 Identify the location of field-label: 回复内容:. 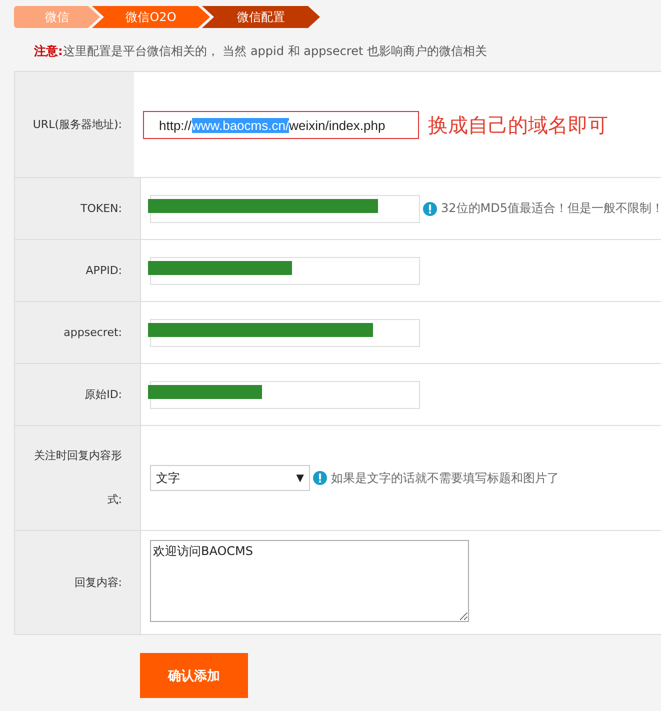
(98, 582).